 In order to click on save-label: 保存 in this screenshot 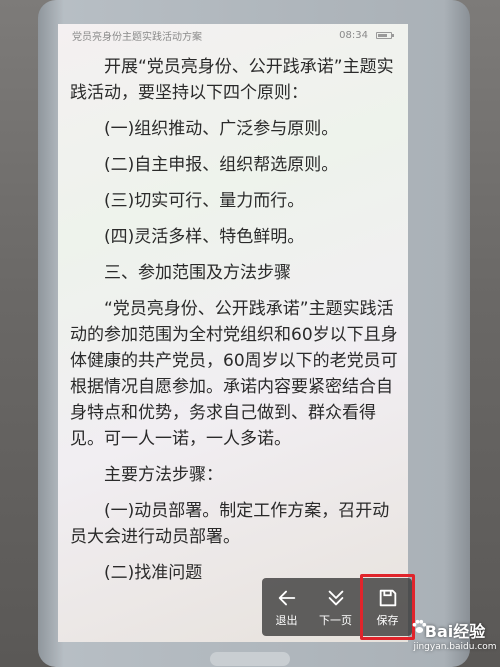, I will do `click(387, 620)`.